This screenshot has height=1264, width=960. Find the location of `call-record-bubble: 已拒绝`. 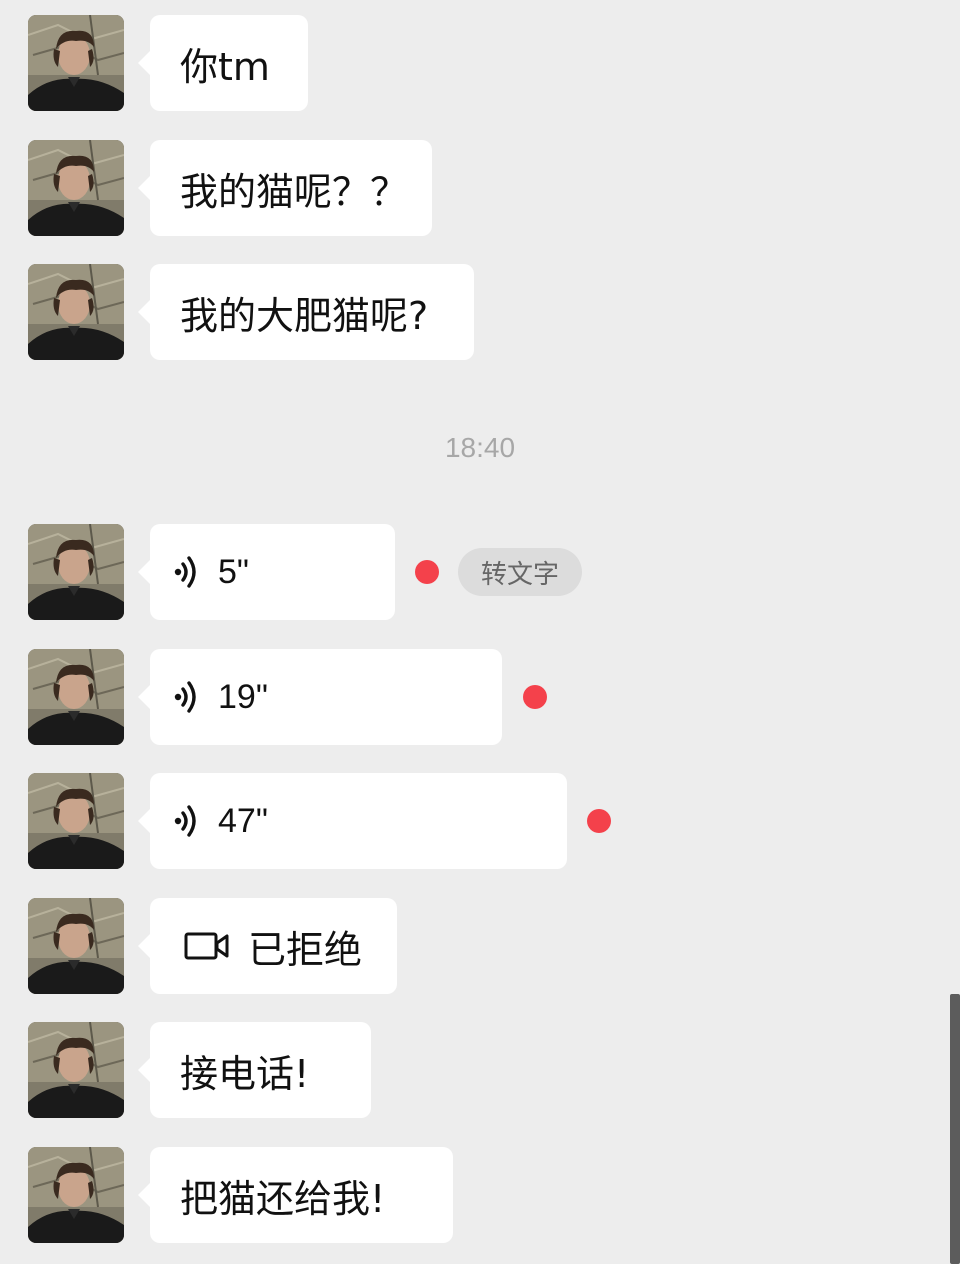

call-record-bubble: 已拒绝 is located at coordinates (267, 946).